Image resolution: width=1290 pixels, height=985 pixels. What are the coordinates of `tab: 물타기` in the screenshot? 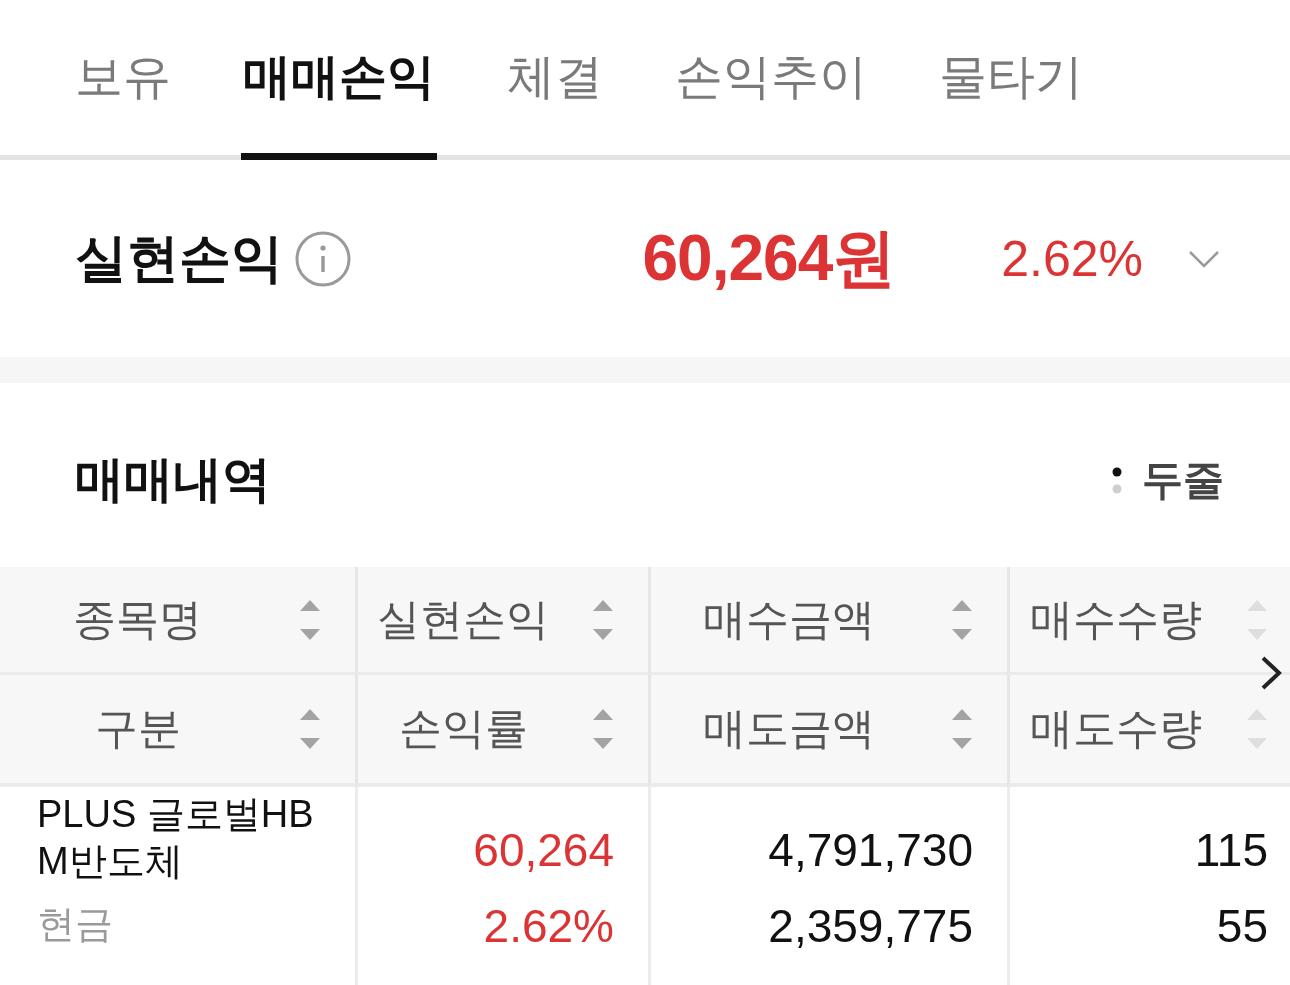 It's located at (1011, 80).